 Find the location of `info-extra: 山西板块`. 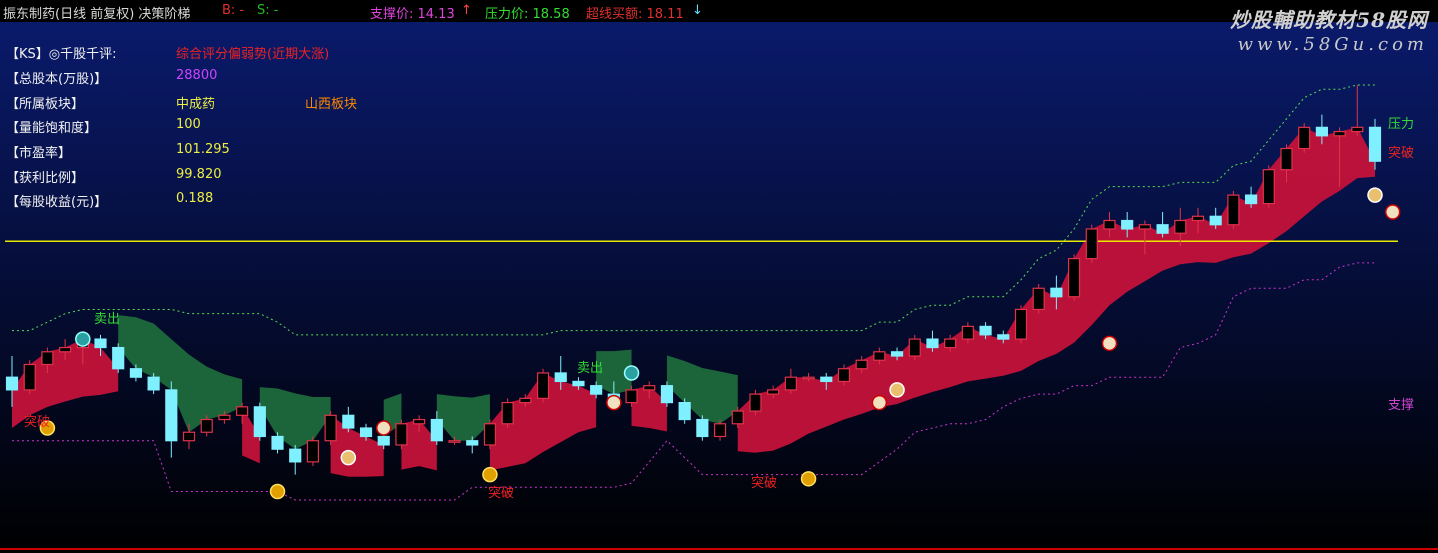

info-extra: 山西板块 is located at coordinates (331, 104).